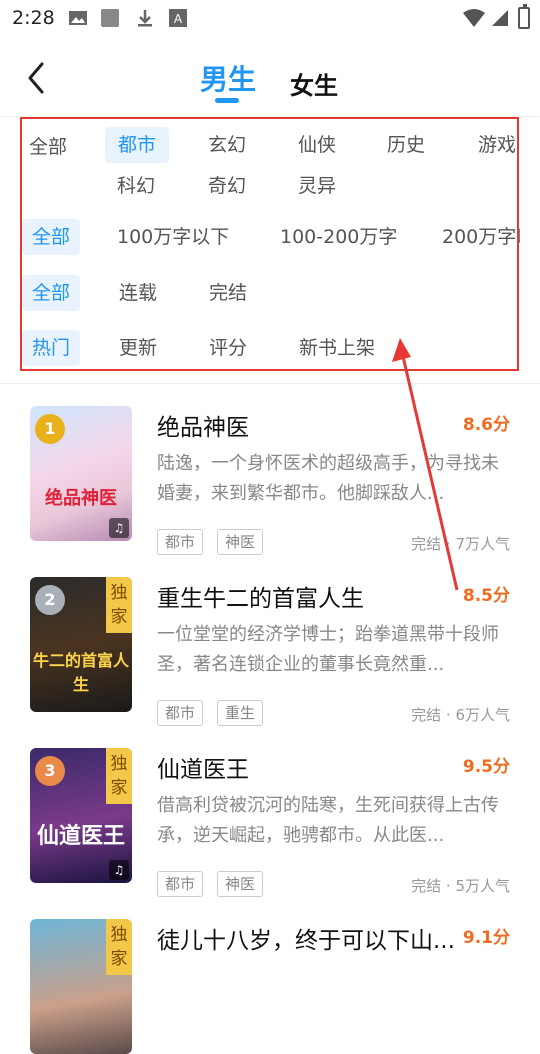  I want to click on font-notification-icon: A, so click(178, 18).